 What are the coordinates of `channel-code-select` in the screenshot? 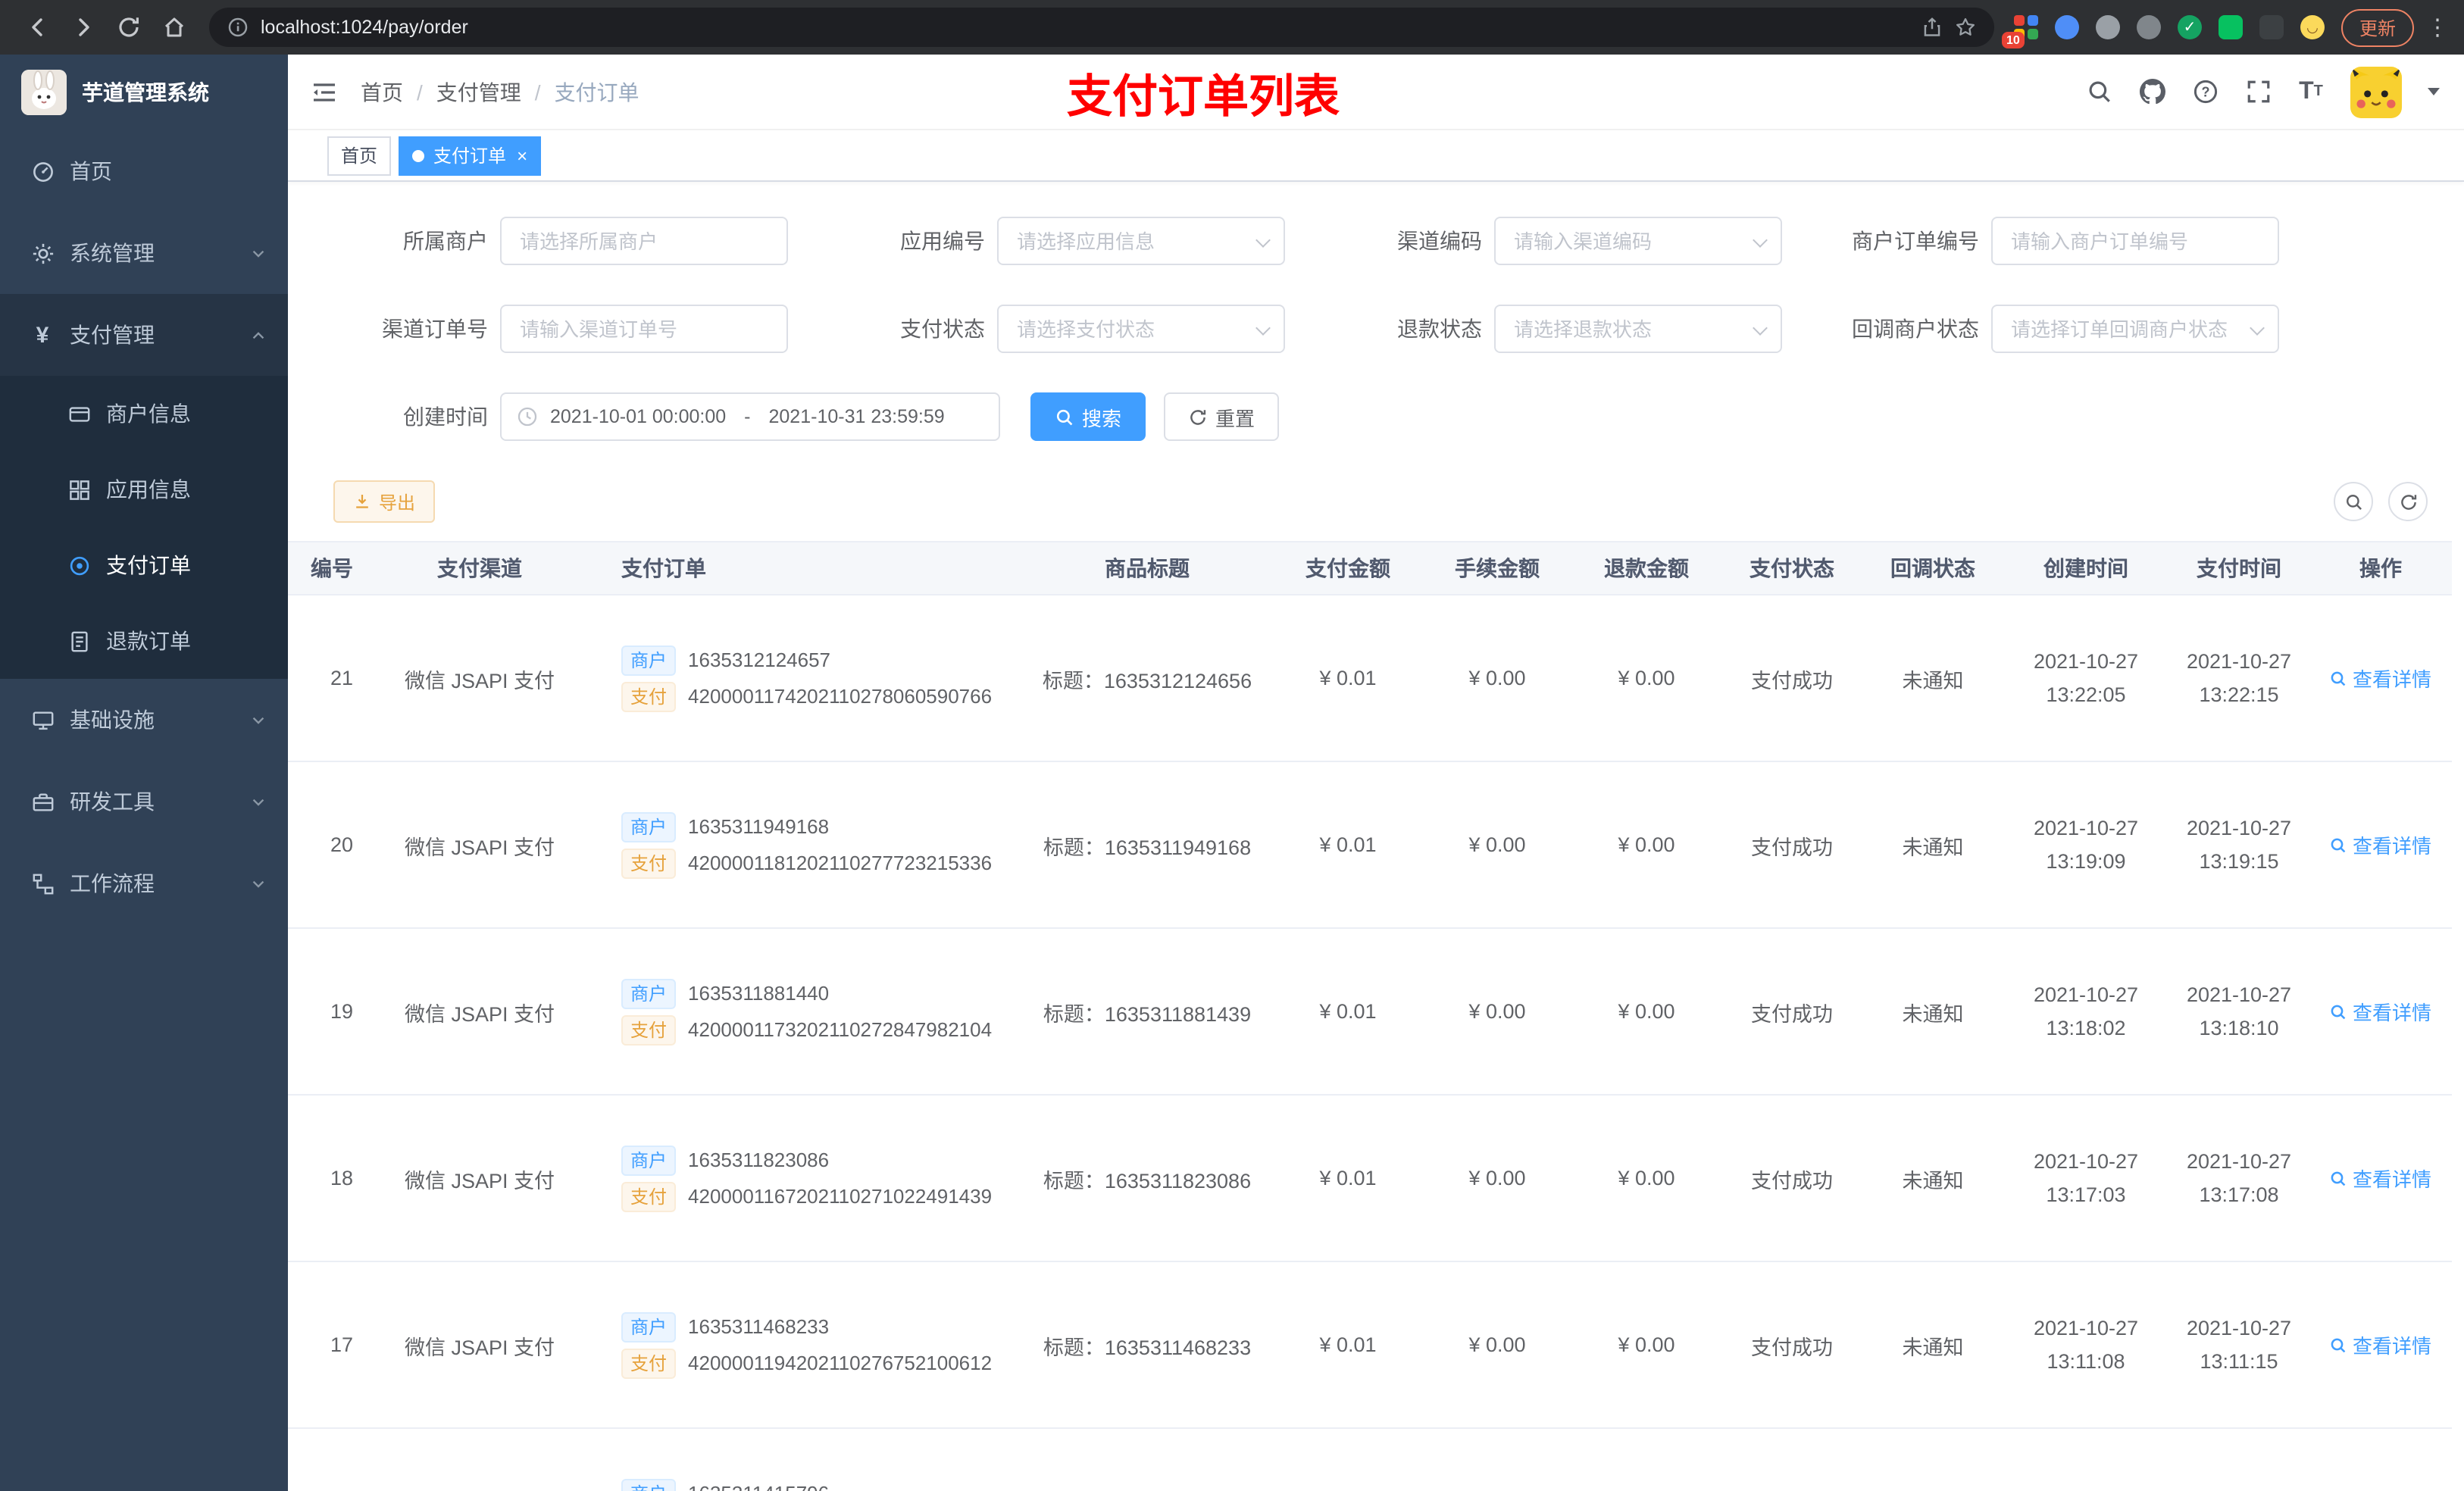 It's located at (1638, 241).